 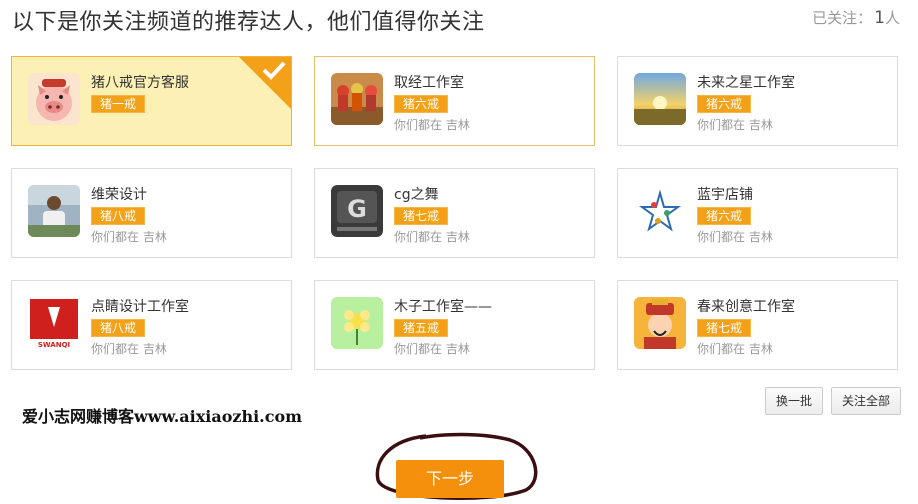 What do you see at coordinates (757, 213) in the screenshot?
I see `recommend-card: 蓝宇店铺 猪六戒 你们都在 吉林` at bounding box center [757, 213].